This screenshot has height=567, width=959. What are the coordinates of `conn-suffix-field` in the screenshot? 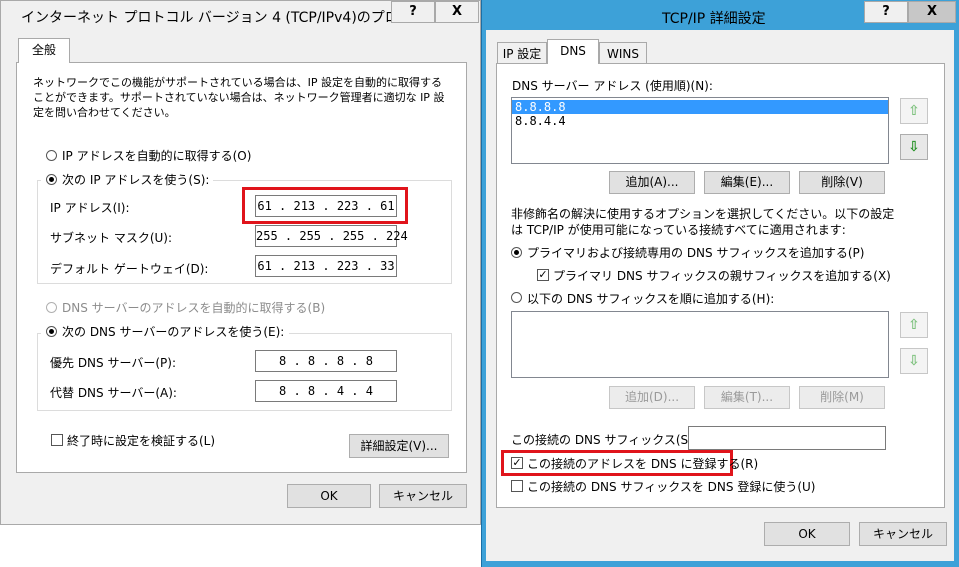 It's located at (787, 438).